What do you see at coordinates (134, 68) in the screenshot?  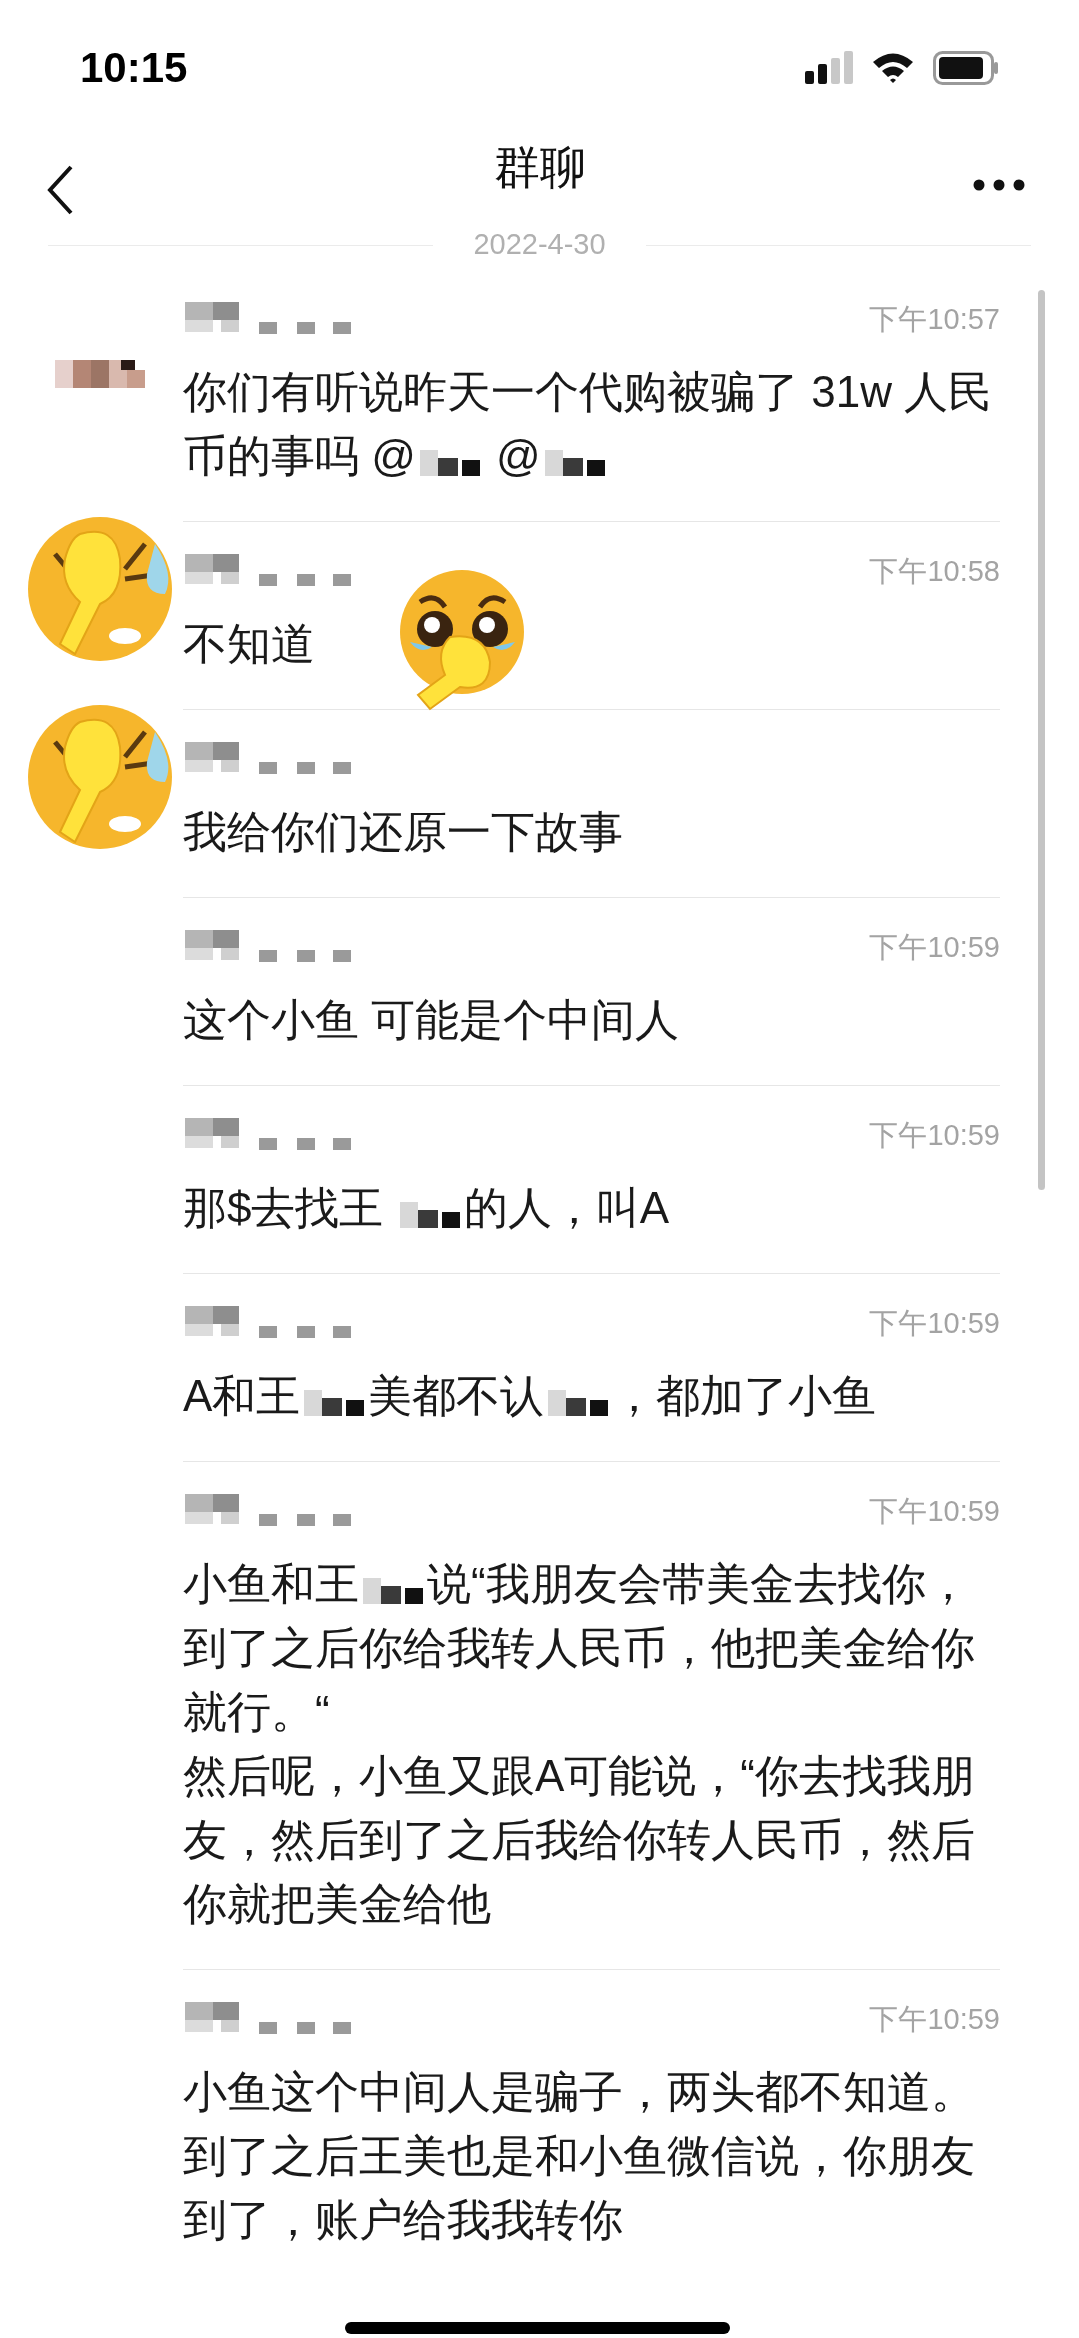 I see `status-time: 10:15` at bounding box center [134, 68].